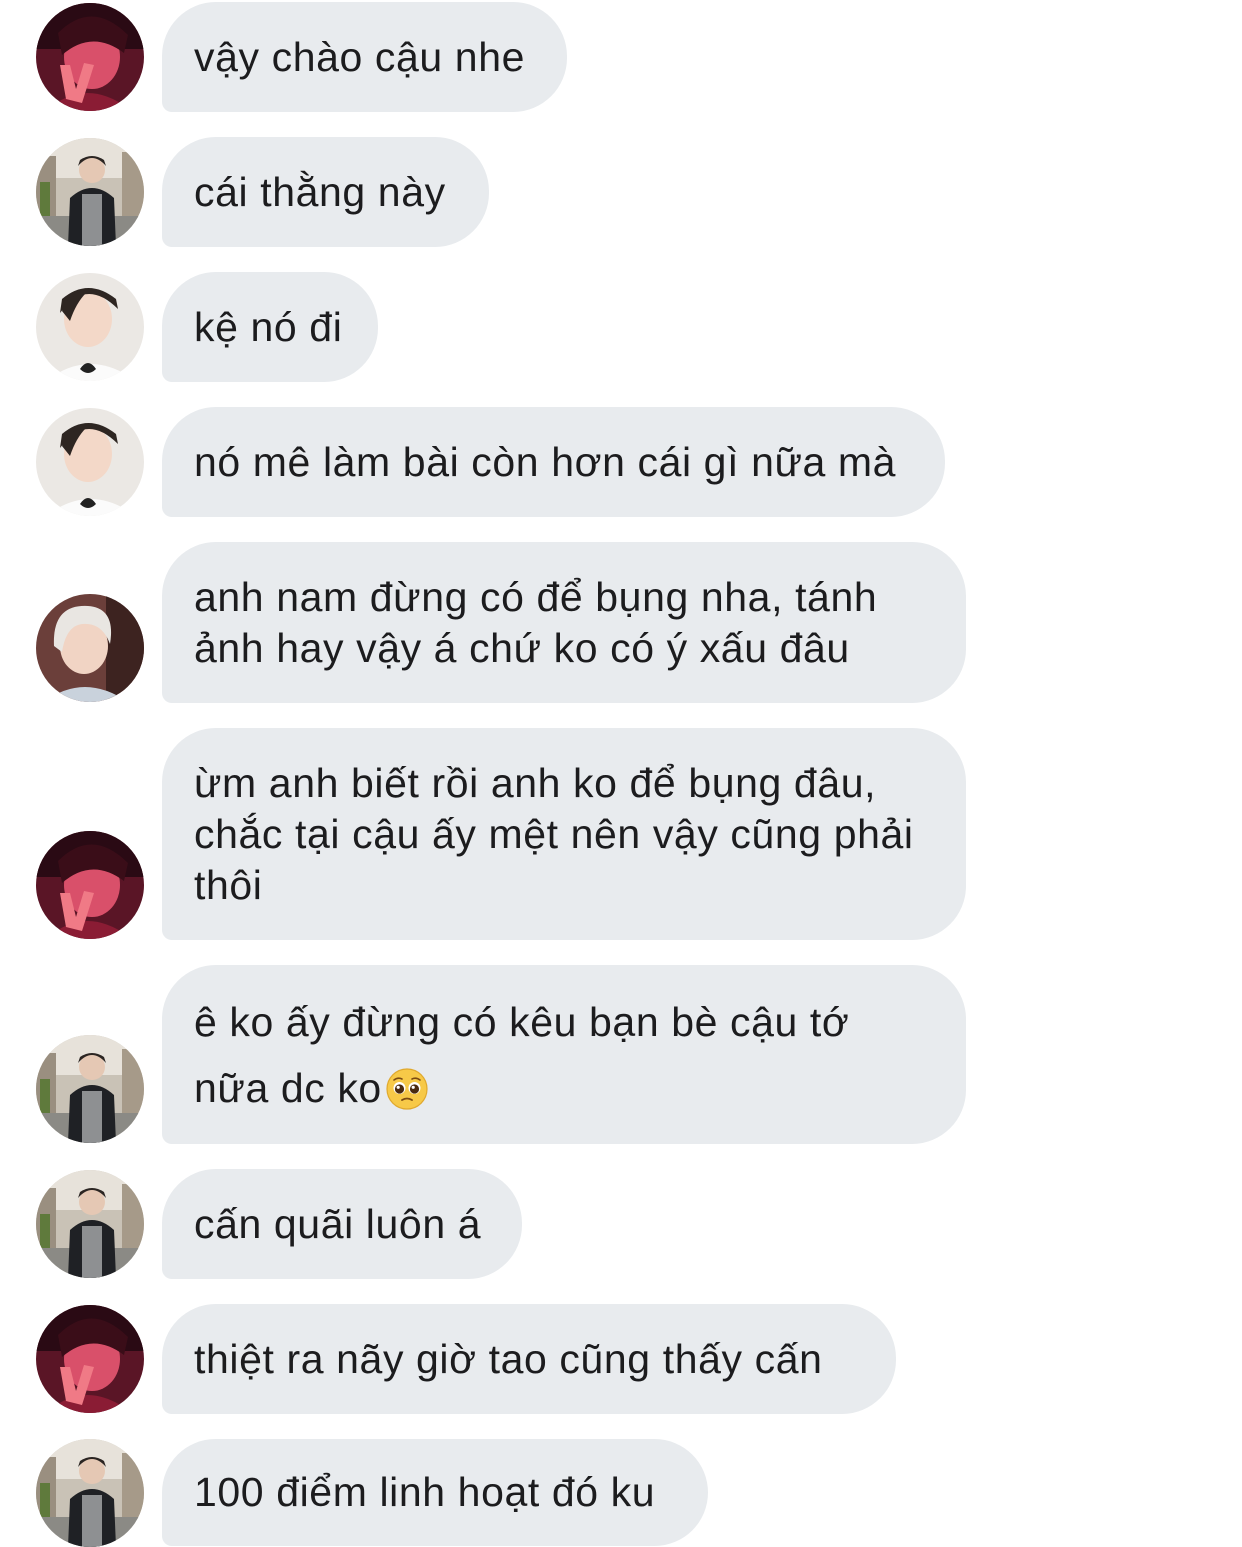  I want to click on message-bubble: 100 điểm linh hoạt đó ku, so click(435, 1492).